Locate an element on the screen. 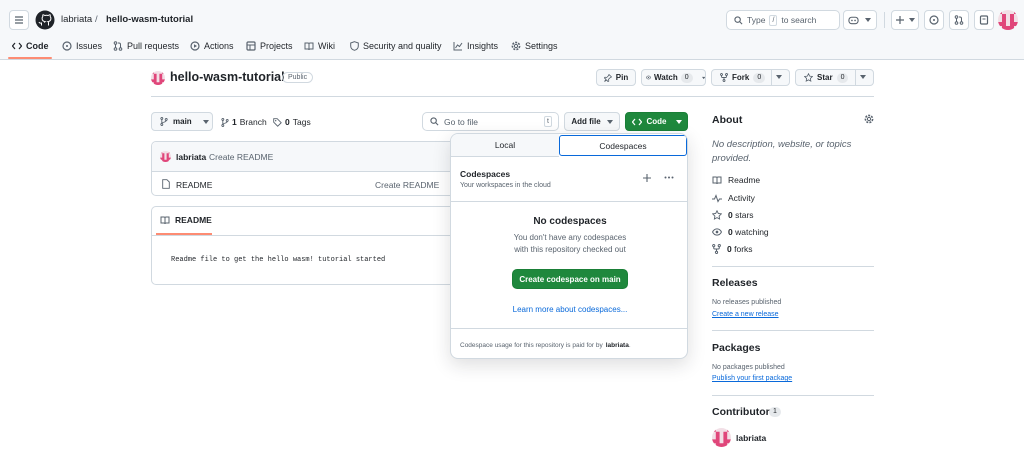  dropdown-tab-local: Local is located at coordinates (505, 145).